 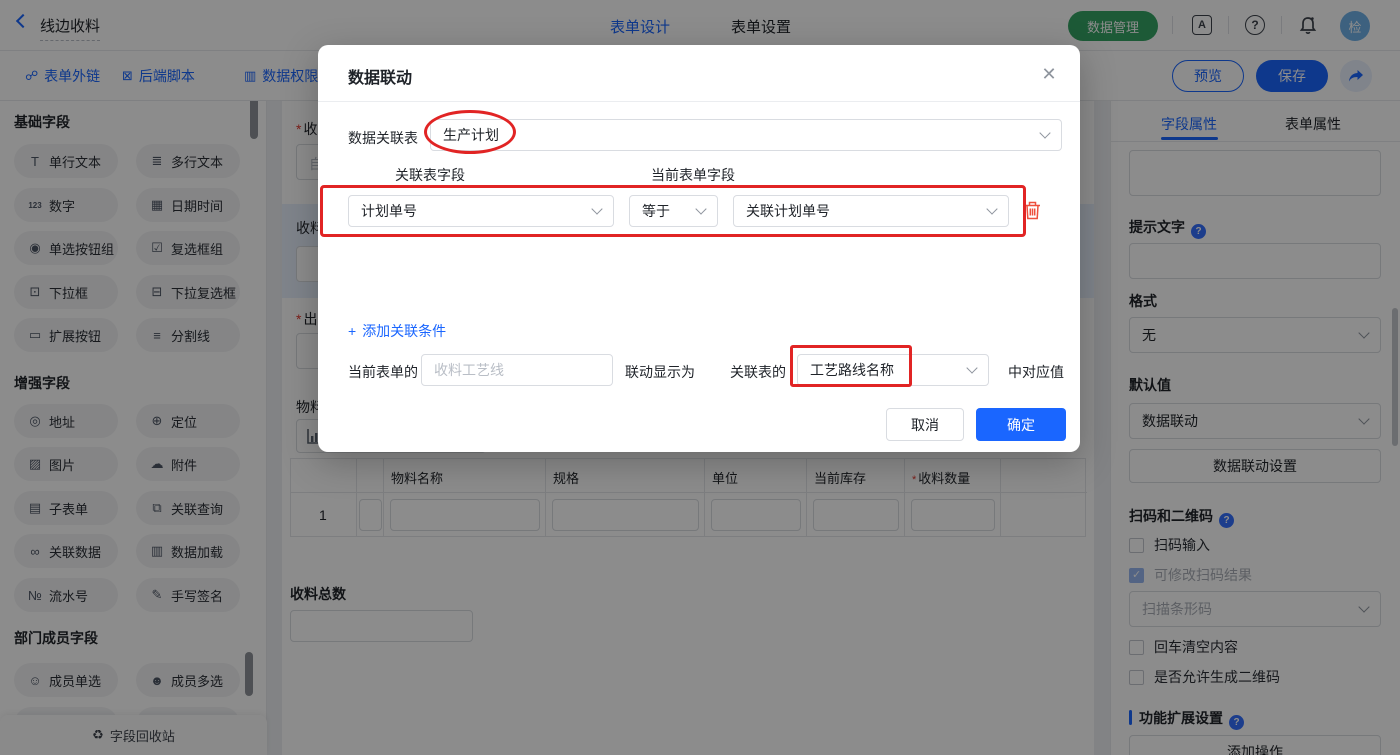 What do you see at coordinates (383, 372) in the screenshot?
I see `current-form-label: 当前表单的` at bounding box center [383, 372].